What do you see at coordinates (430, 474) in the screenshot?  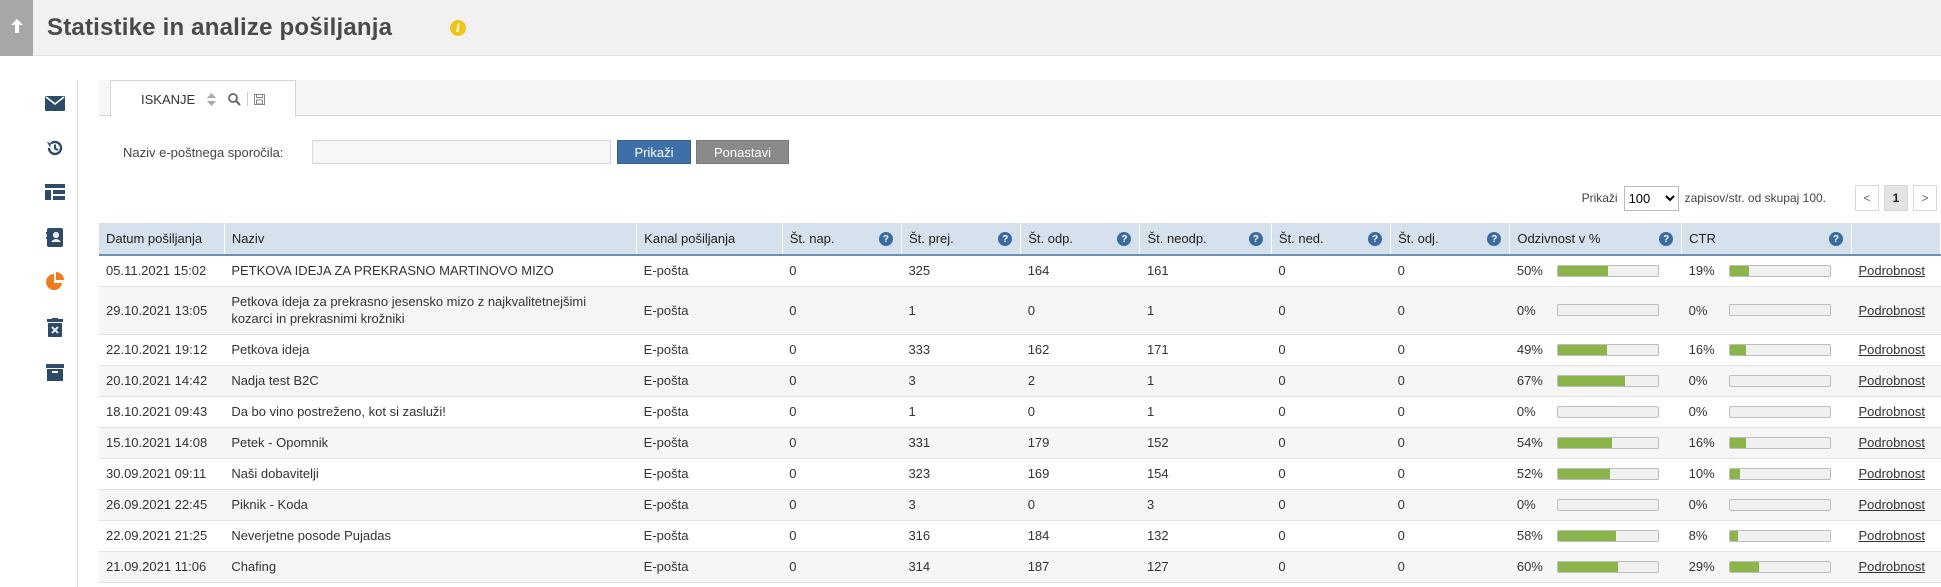 I see `cell-name: Naši dobavitelji` at bounding box center [430, 474].